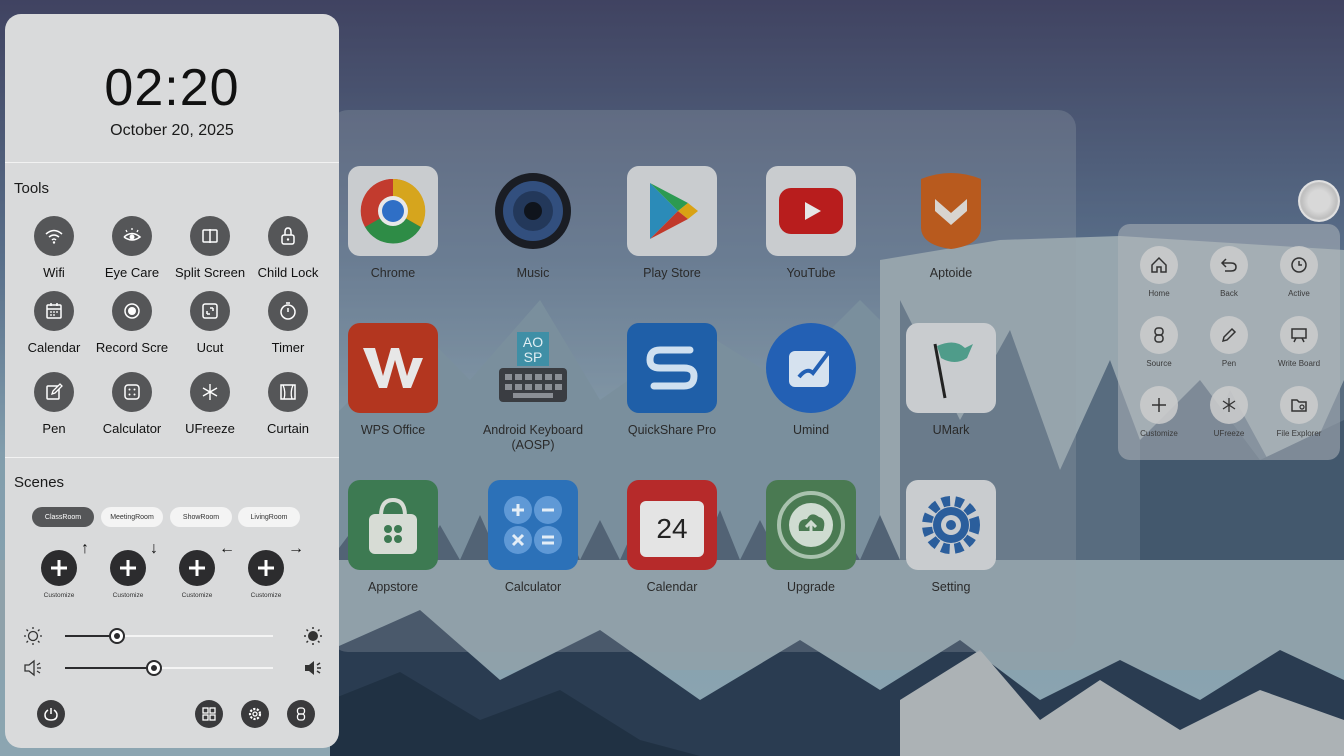 Image resolution: width=1344 pixels, height=756 pixels. I want to click on brightness-knob, so click(117, 636).